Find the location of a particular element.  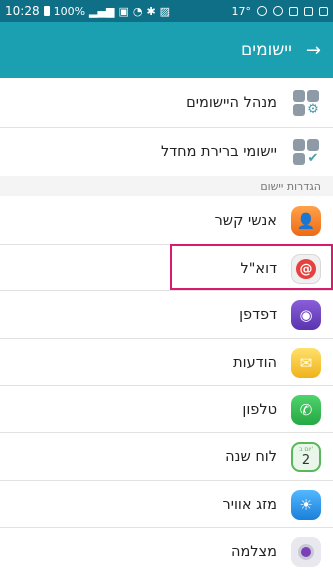

list-item-apps-manager: מנהל היישומים ⚙ is located at coordinates (166, 103).